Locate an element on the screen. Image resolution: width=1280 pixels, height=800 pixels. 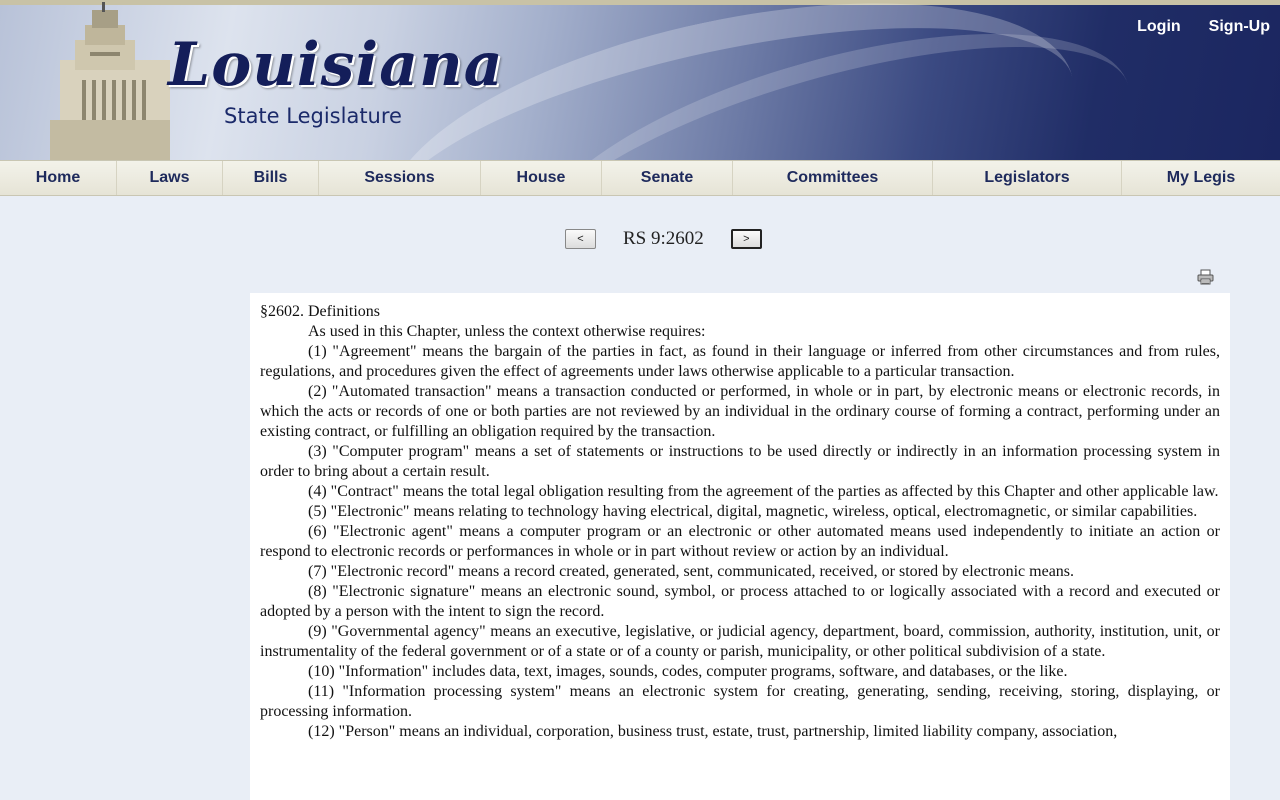
section-heading: §2602. Definitions is located at coordinates (320, 311).